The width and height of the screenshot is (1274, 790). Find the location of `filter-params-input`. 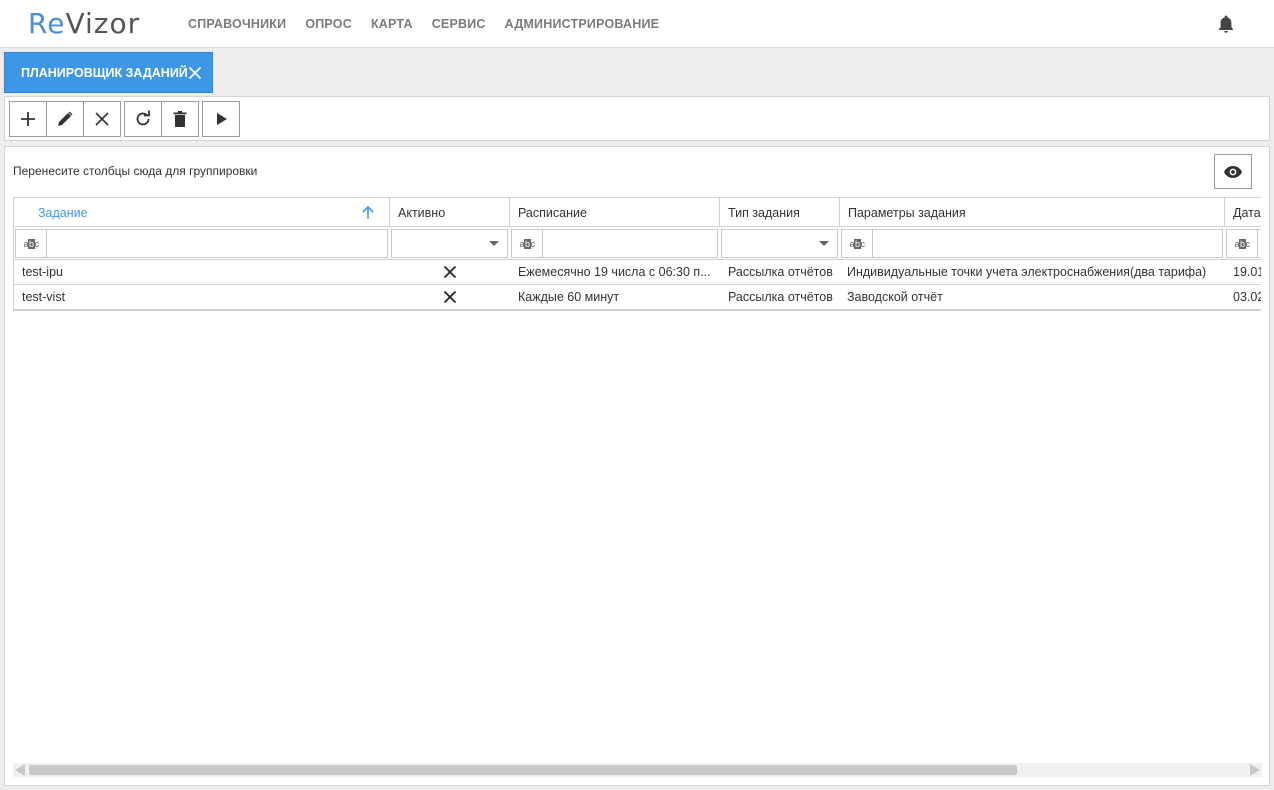

filter-params-input is located at coordinates (1044, 243).